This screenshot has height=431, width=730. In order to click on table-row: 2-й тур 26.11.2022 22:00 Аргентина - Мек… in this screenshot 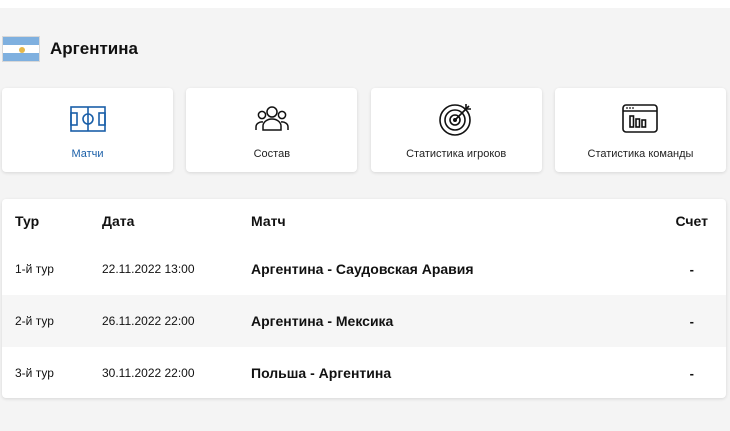, I will do `click(364, 321)`.